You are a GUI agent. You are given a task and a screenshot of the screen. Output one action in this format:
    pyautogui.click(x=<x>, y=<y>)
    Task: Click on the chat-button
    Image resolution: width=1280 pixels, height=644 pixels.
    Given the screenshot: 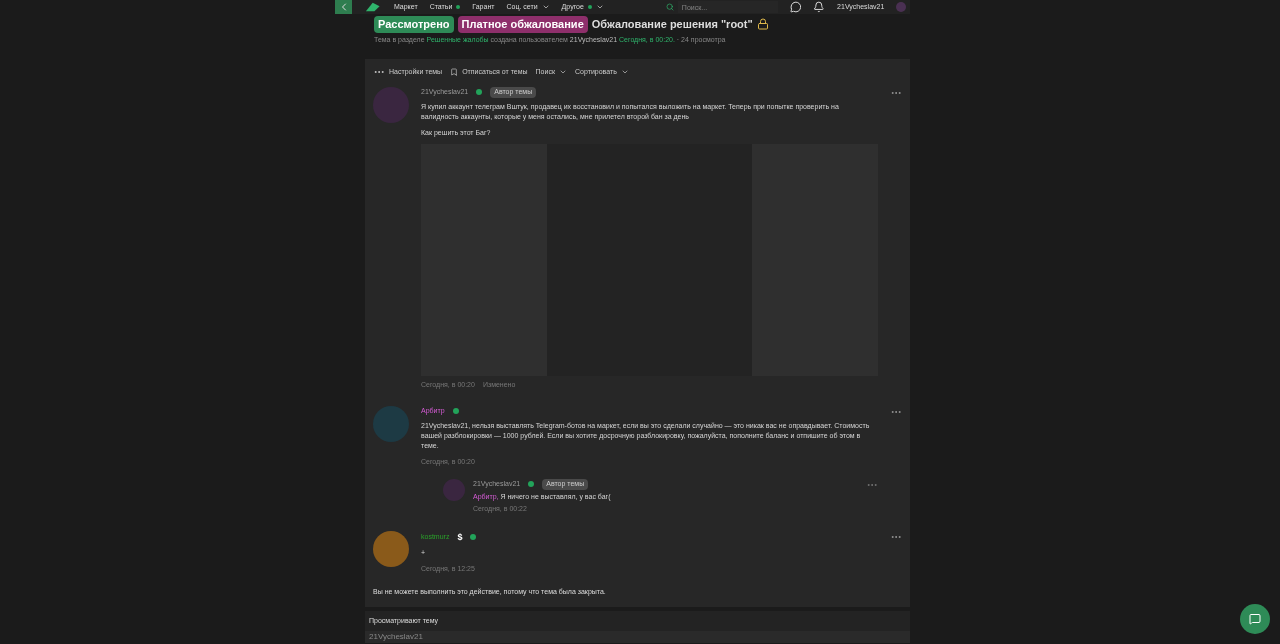 What is the action you would take?
    pyautogui.click(x=1255, y=619)
    